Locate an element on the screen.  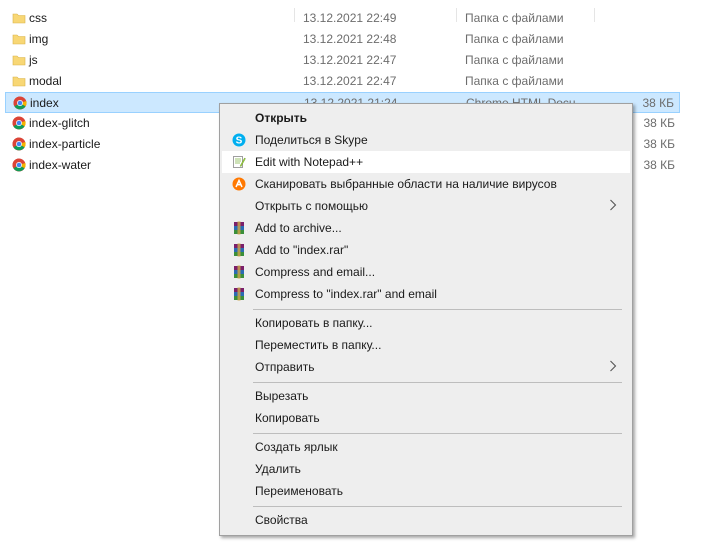
menu-item: Копировать is located at coordinates (426, 418).